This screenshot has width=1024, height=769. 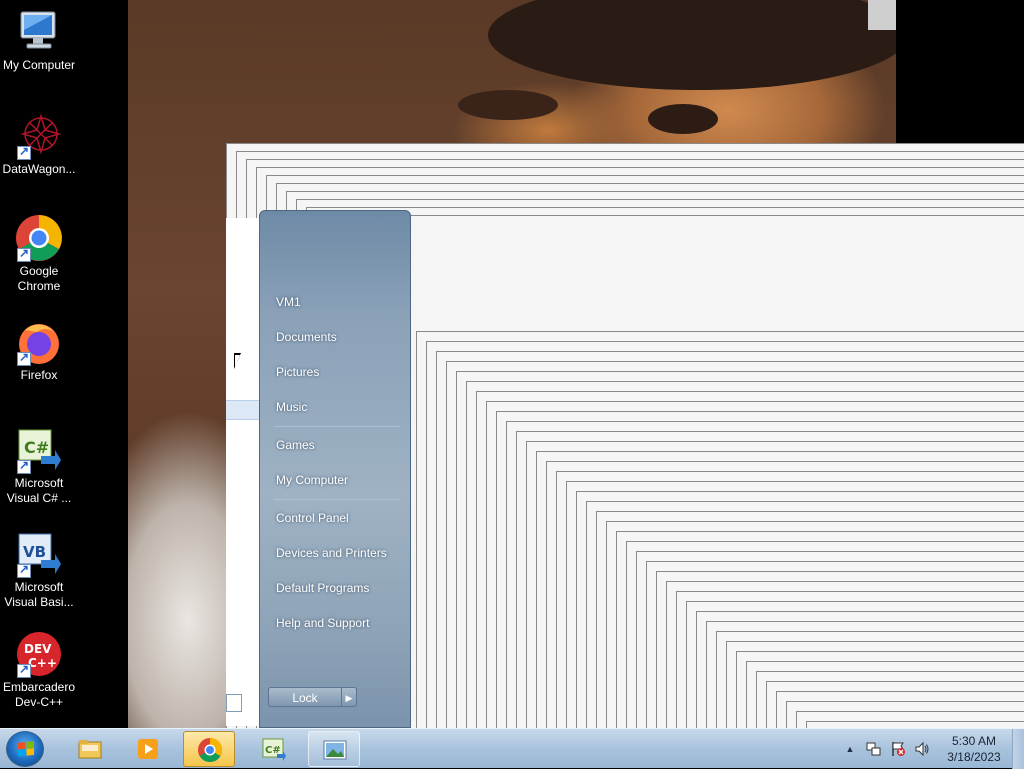 I want to click on start-item-help-and-support: Help and Support, so click(x=341, y=623).